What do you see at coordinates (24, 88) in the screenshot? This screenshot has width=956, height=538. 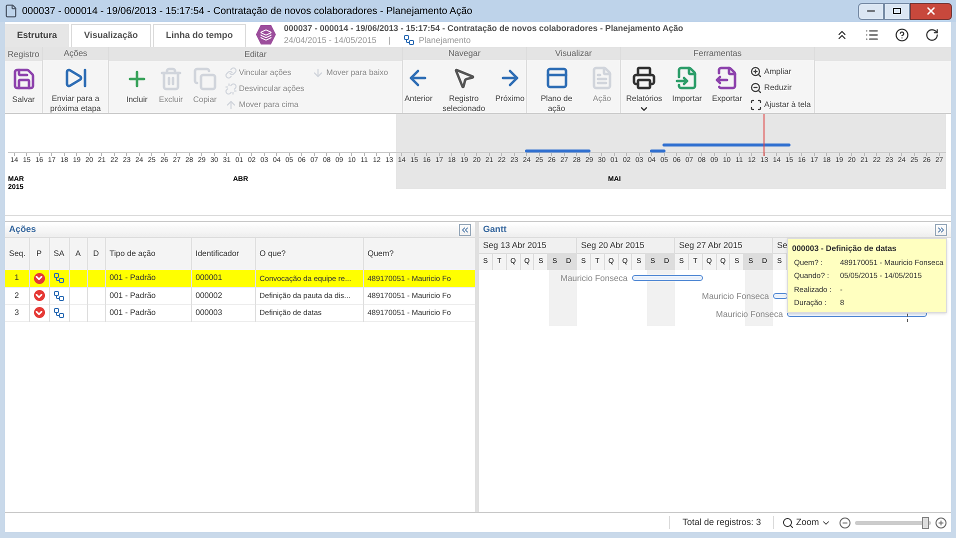 I see `ribbon-button: Salvar` at bounding box center [24, 88].